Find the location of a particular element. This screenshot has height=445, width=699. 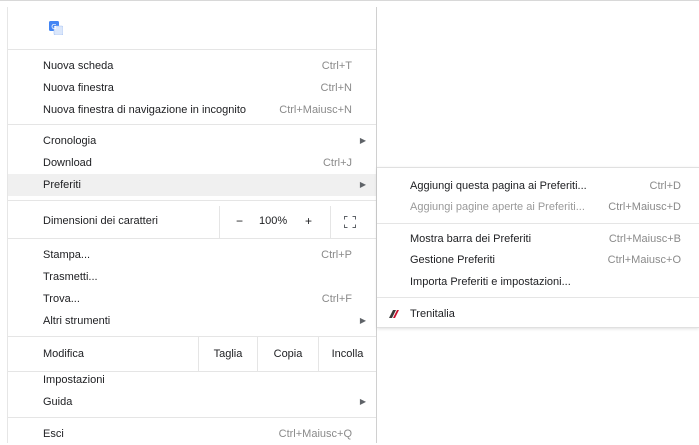

menu-item-label: Preferiti is located at coordinates (62, 185).